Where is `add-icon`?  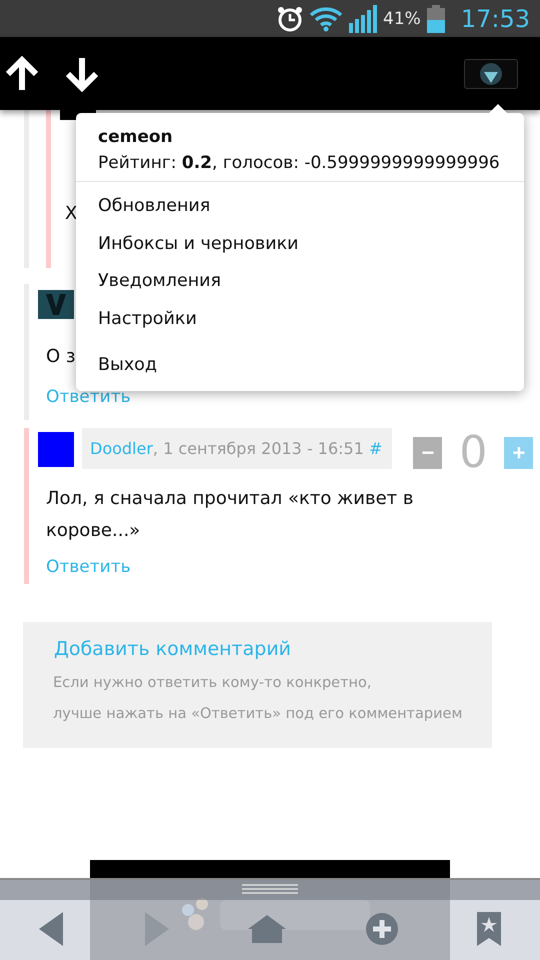
add-icon is located at coordinates (382, 929).